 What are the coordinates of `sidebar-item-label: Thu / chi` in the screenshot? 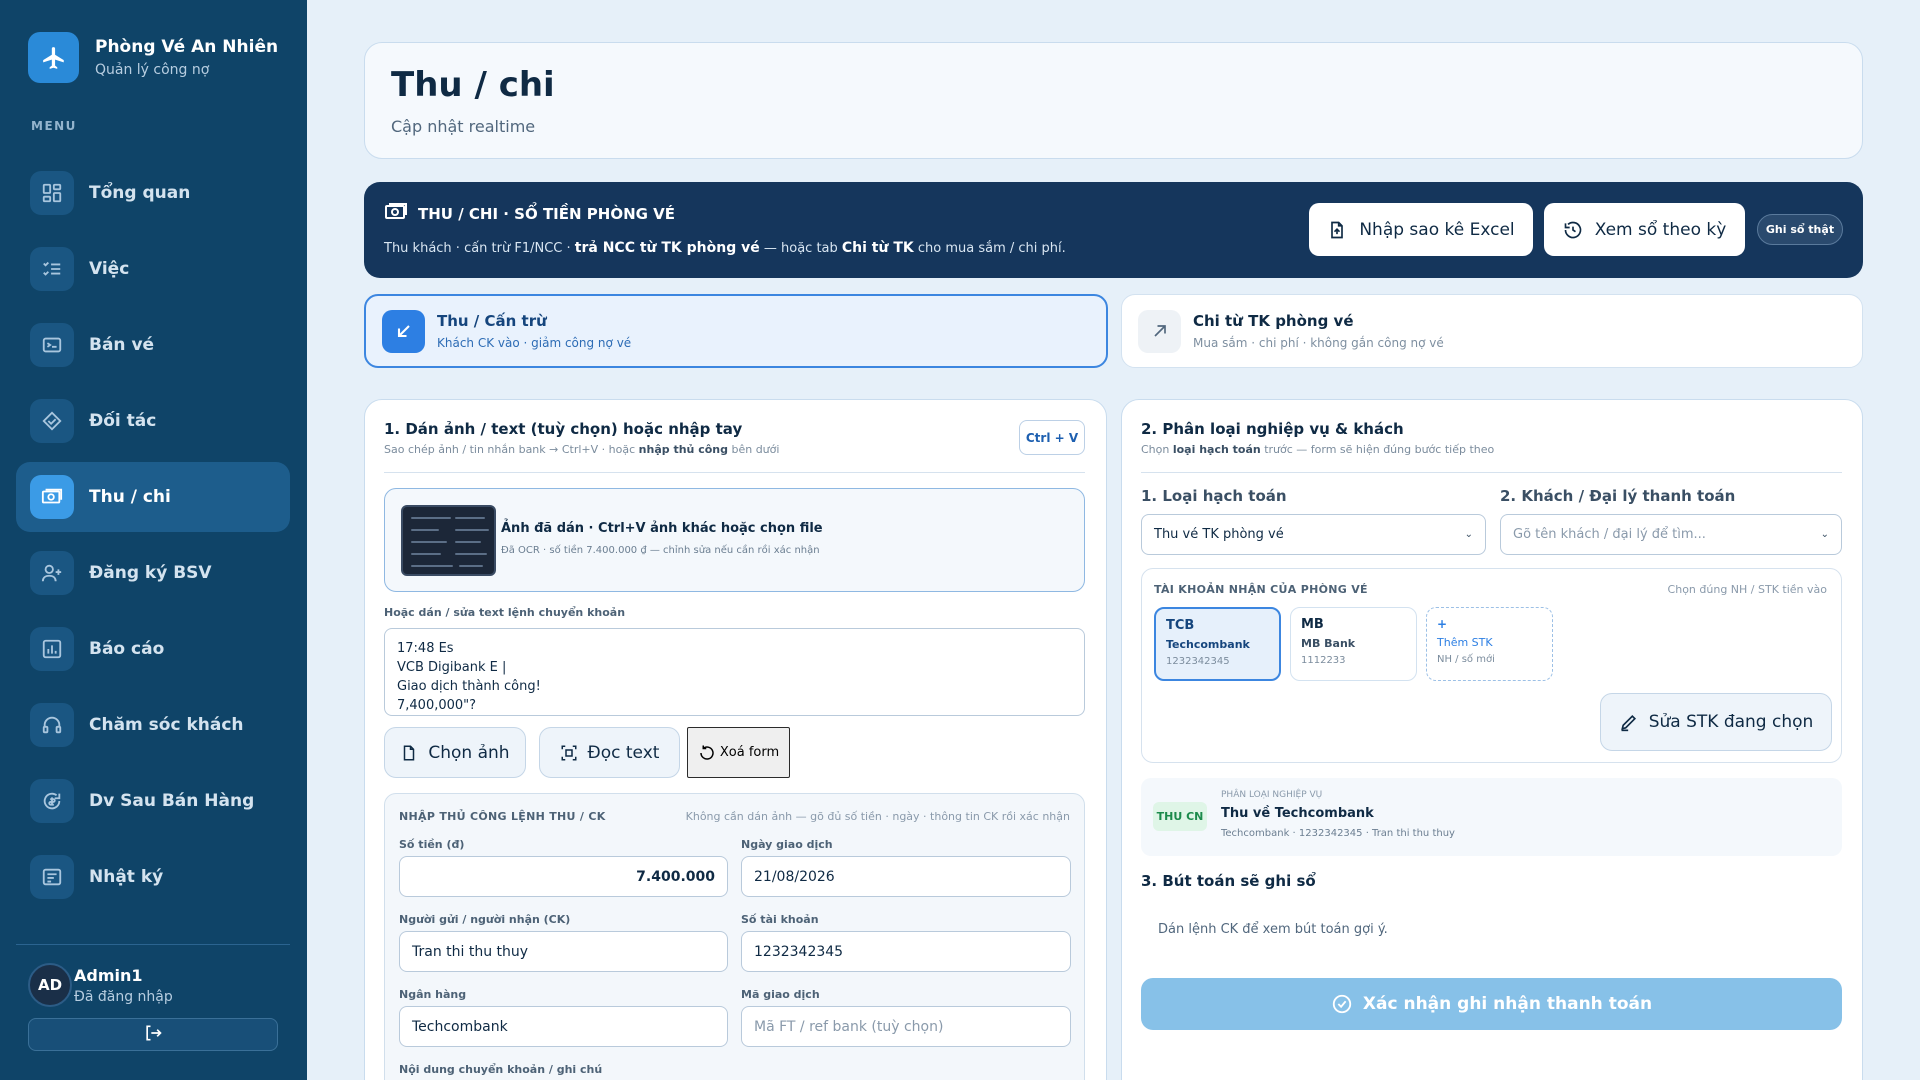 It's located at (130, 497).